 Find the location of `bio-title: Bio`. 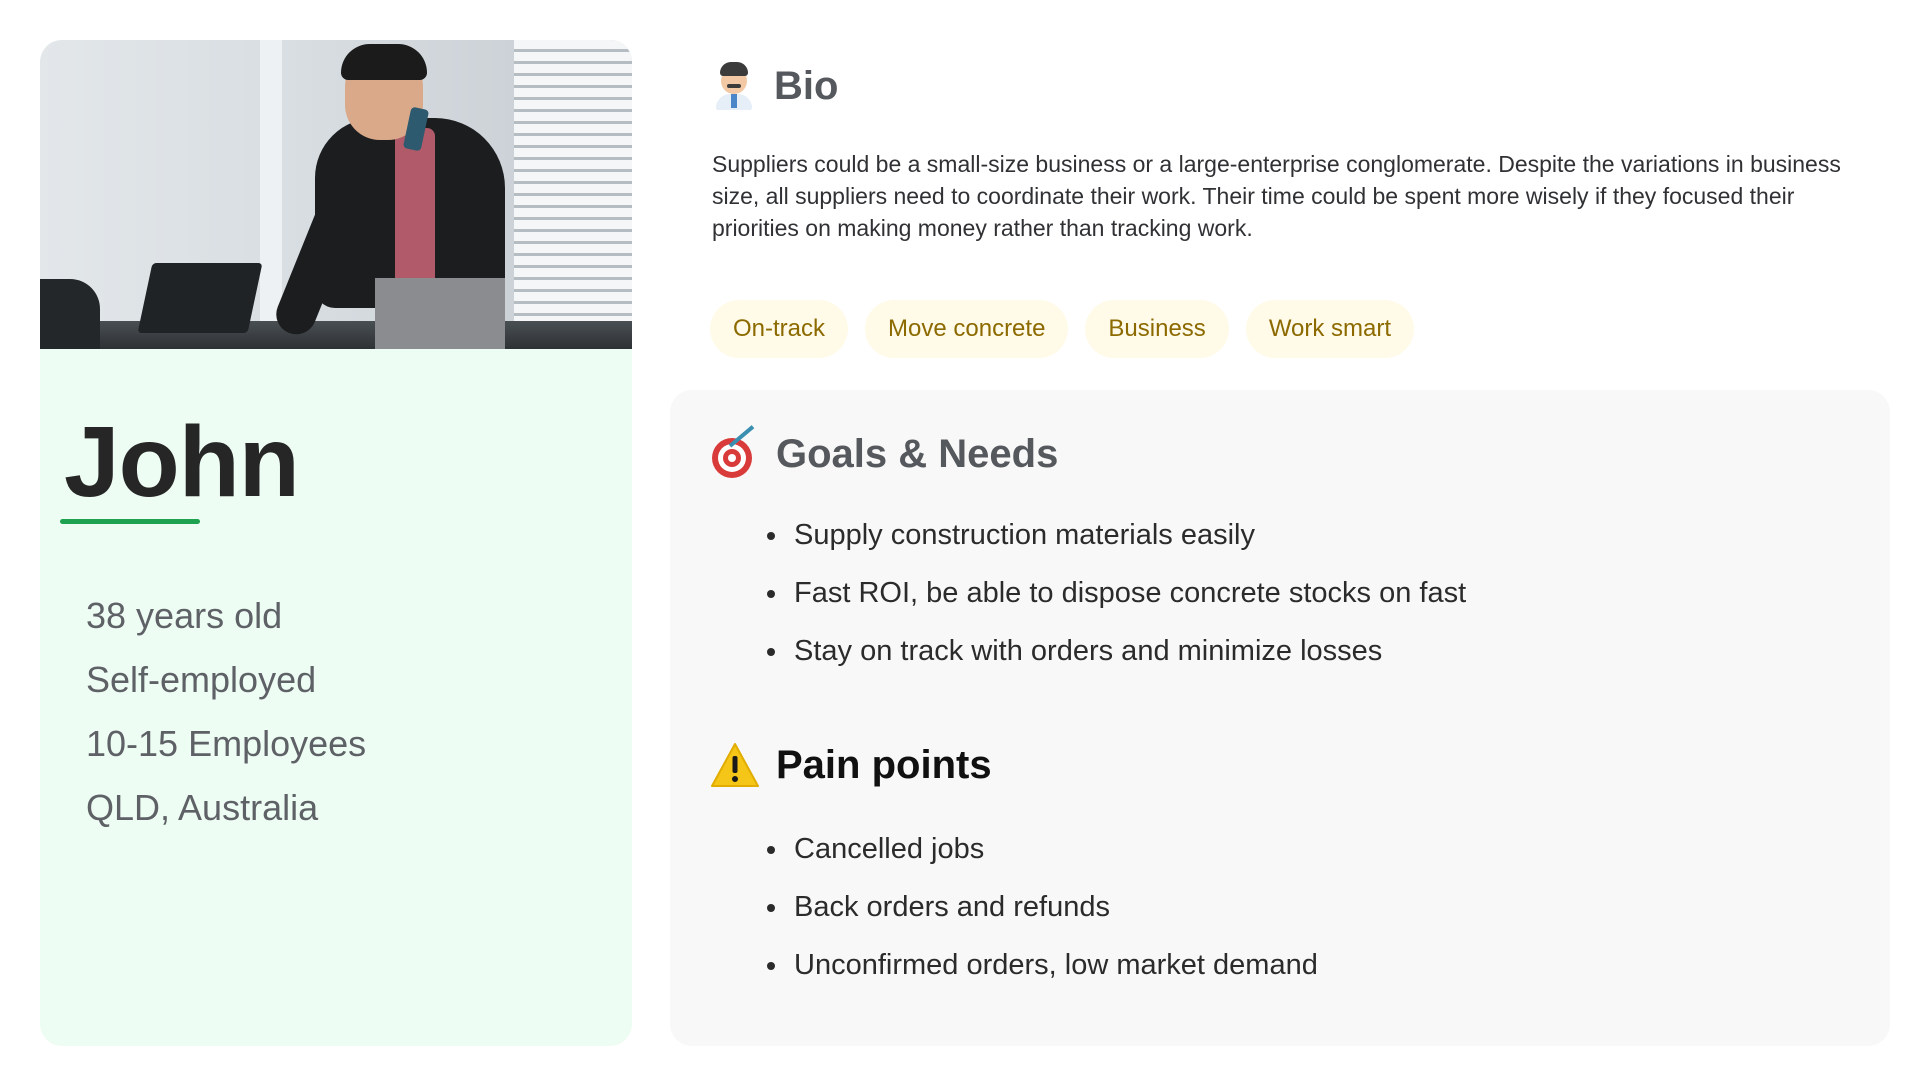

bio-title: Bio is located at coordinates (806, 85).